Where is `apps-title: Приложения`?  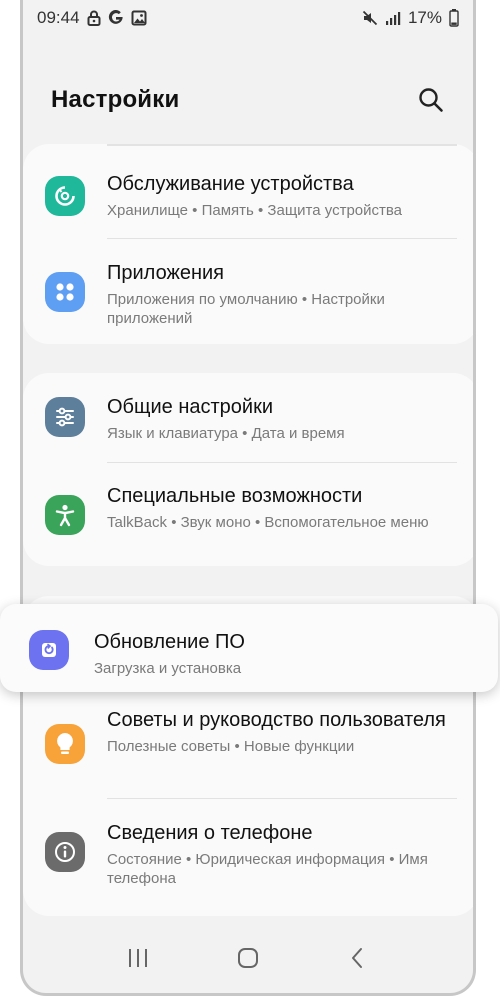
apps-title: Приложения is located at coordinates (166, 273).